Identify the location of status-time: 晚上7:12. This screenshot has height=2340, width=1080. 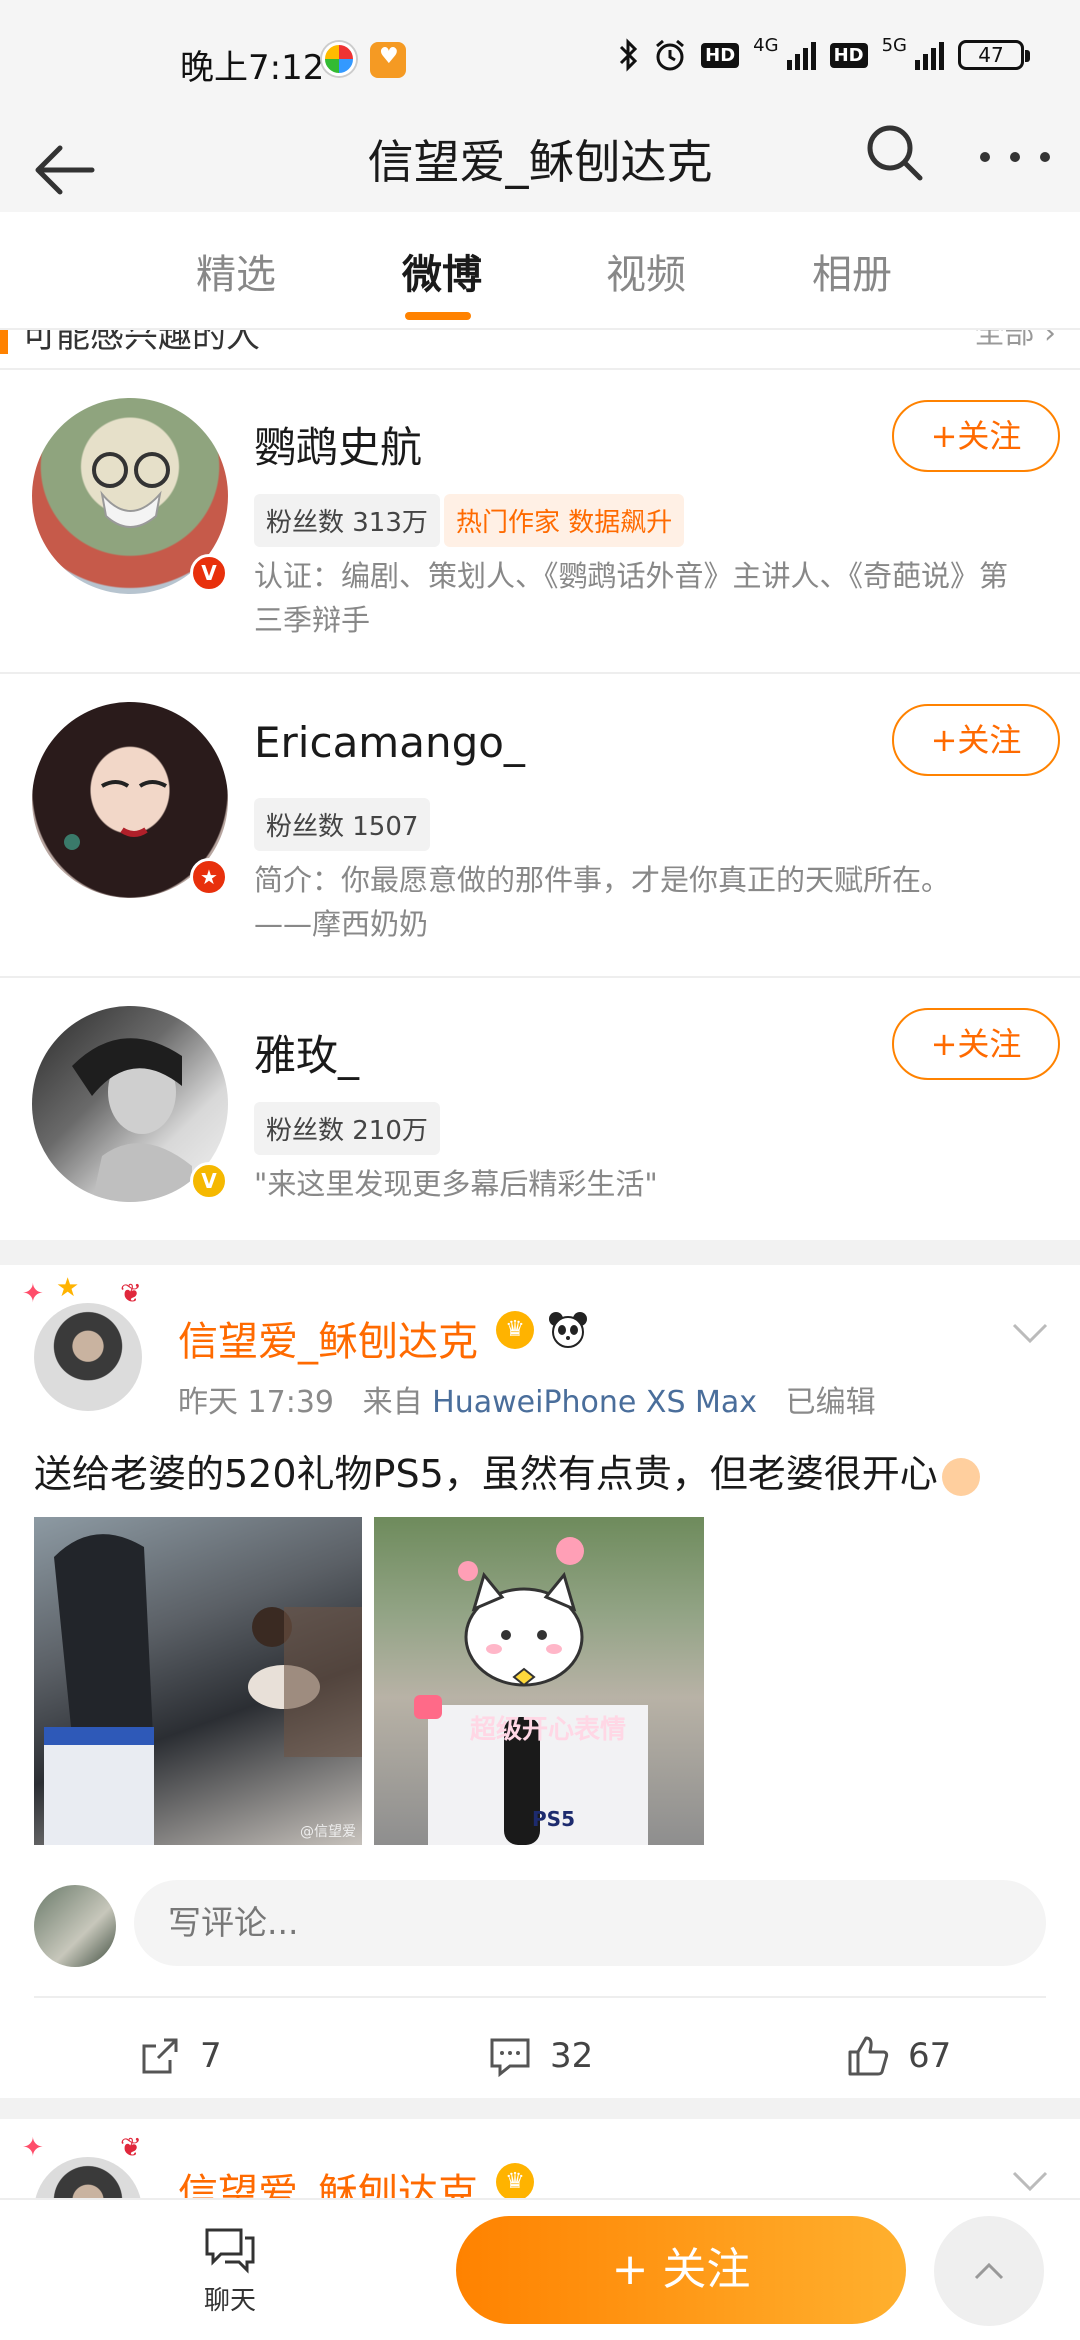
(252, 68).